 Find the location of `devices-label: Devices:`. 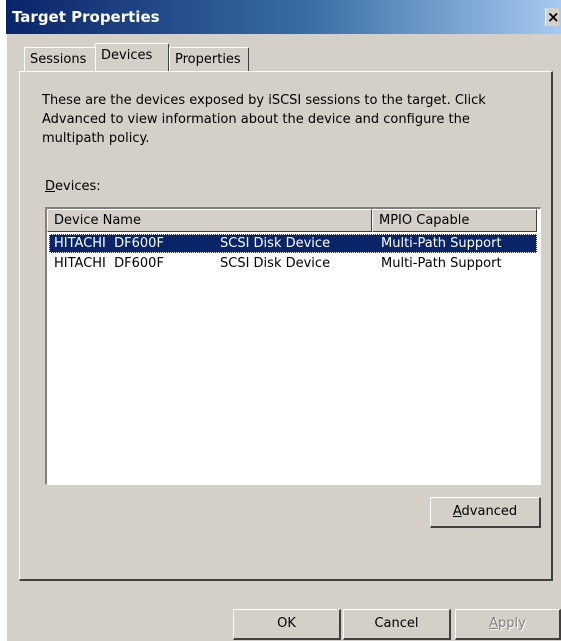

devices-label: Devices: is located at coordinates (73, 186).